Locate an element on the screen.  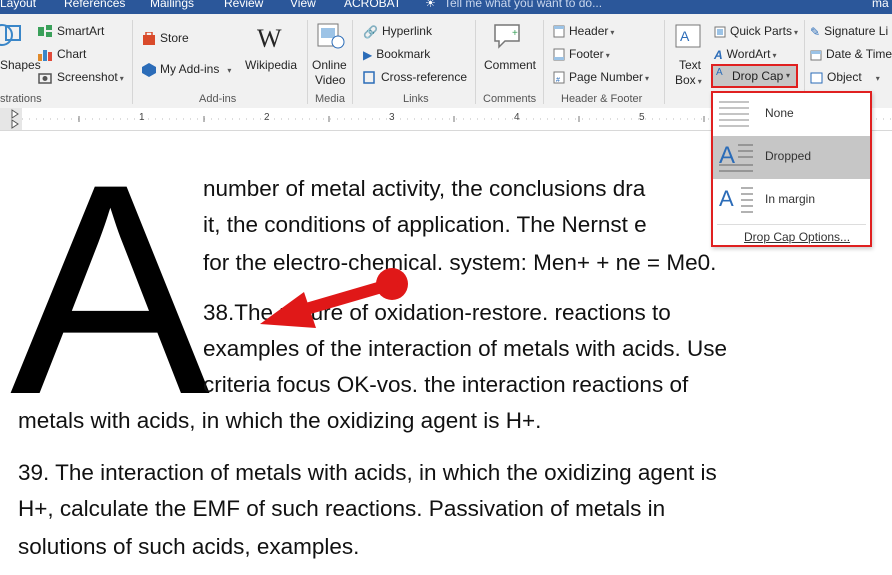
shapes-button is located at coordinates (13, 35).